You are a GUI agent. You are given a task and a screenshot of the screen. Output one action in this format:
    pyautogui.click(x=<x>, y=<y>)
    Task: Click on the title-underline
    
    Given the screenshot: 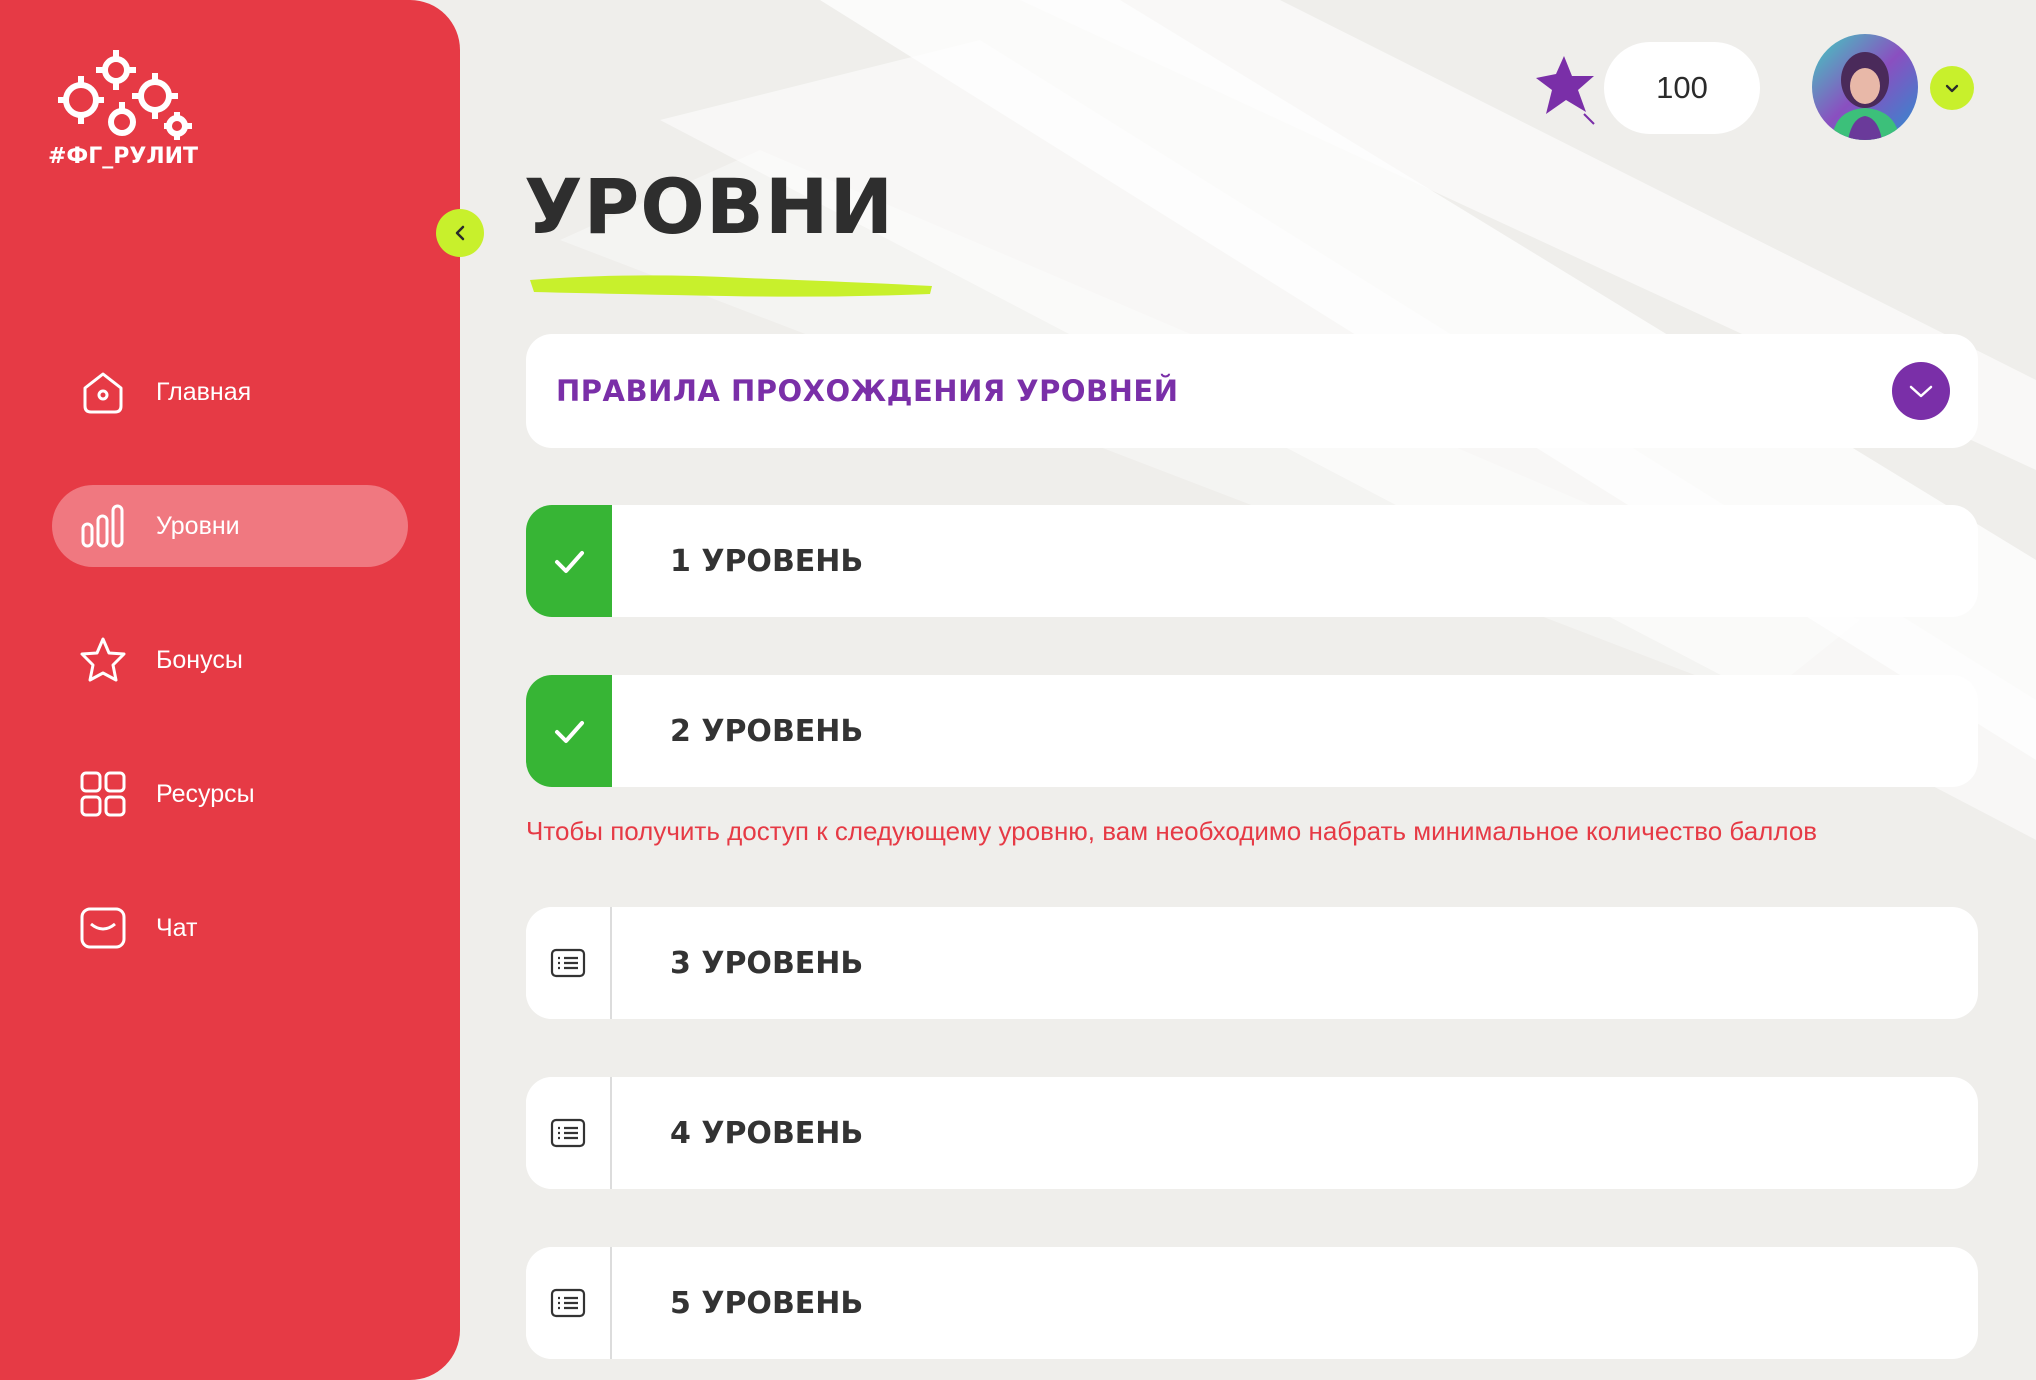 What is the action you would take?
    pyautogui.click(x=731, y=285)
    